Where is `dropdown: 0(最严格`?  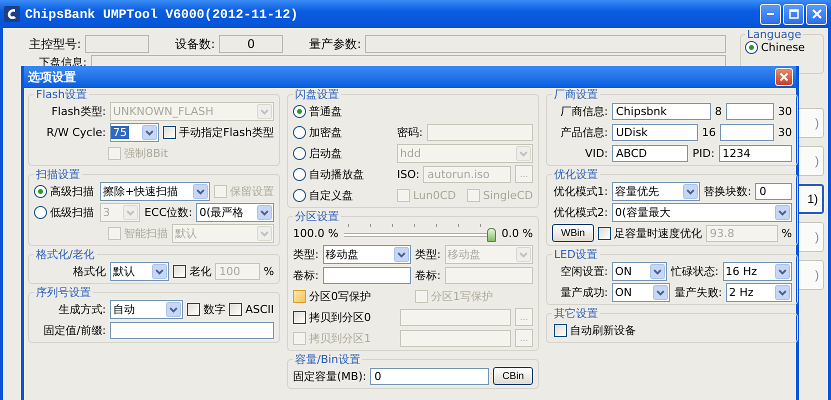 dropdown: 0(最严格 is located at coordinates (235, 212).